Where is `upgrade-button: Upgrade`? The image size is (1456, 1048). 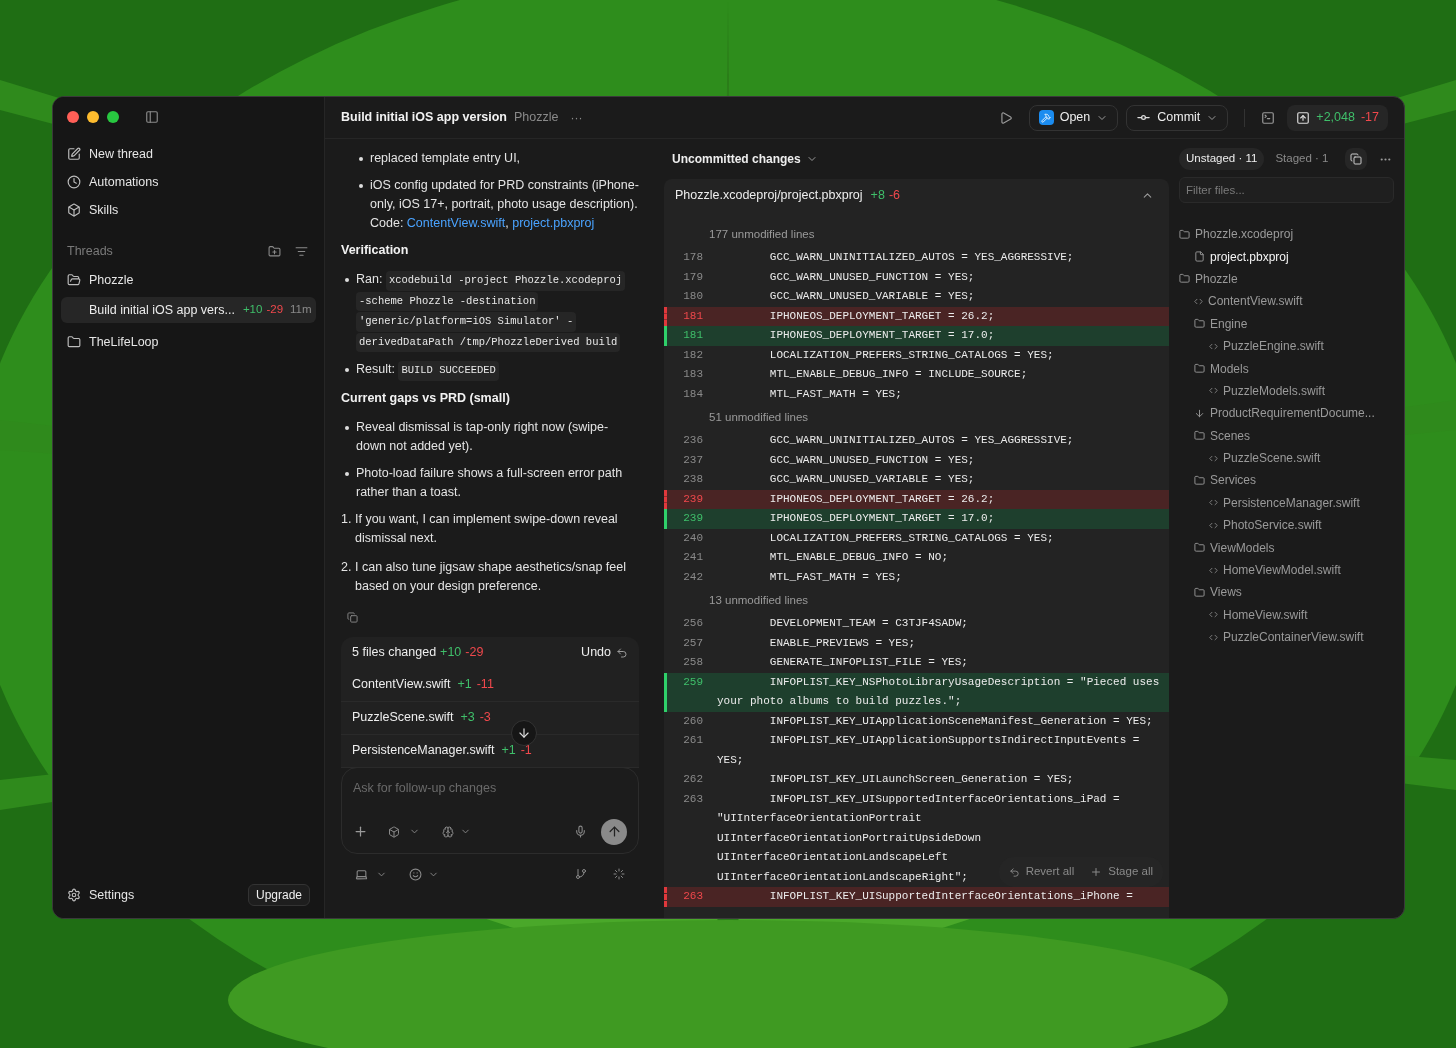 upgrade-button: Upgrade is located at coordinates (278, 895).